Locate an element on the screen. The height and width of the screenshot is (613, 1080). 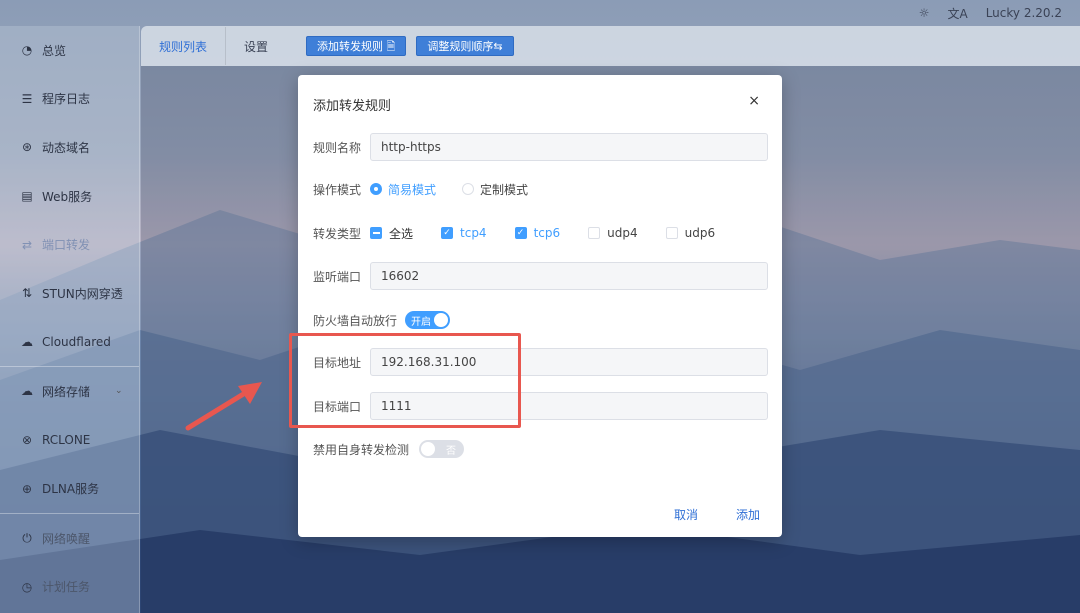
dashboard-icon: ◔ is located at coordinates (27, 50).